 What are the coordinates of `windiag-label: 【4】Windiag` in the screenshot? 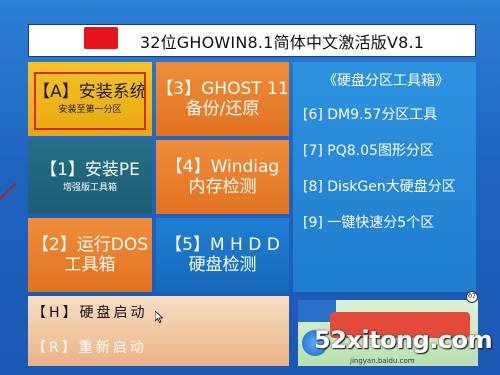 It's located at (222, 167).